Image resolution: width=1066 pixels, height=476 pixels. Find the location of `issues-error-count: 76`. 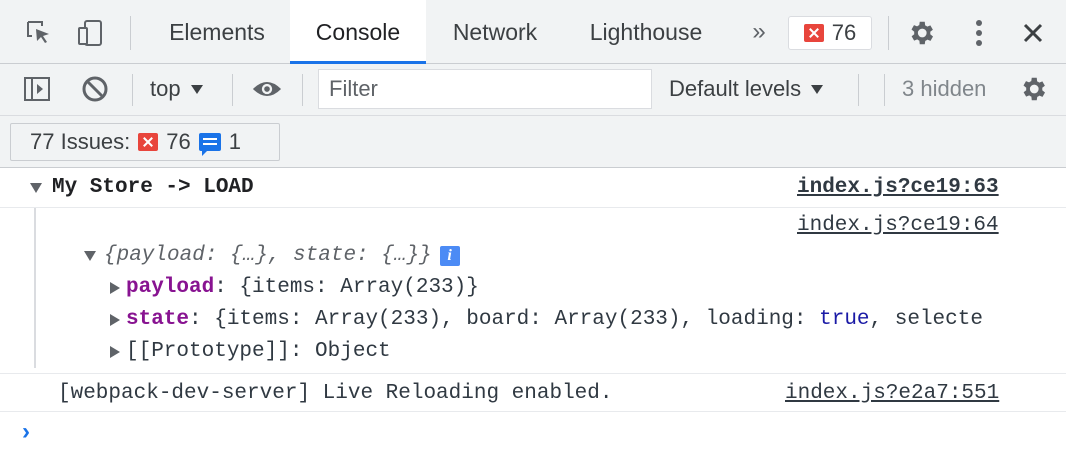

issues-error-count: 76 is located at coordinates (178, 141).